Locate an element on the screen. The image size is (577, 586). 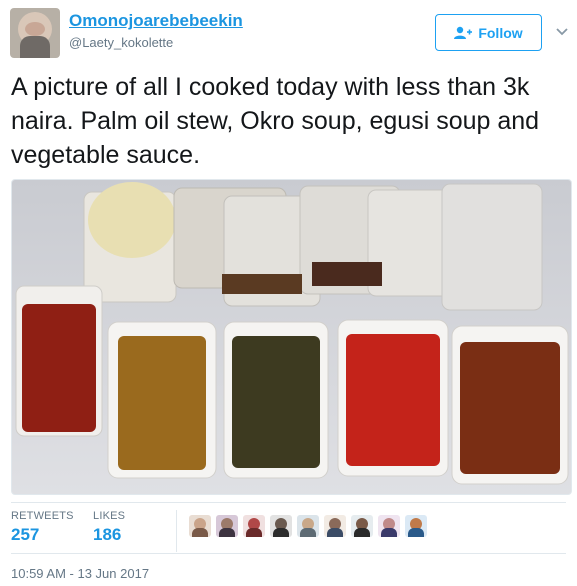
likes-stat: LIKES 186 is located at coordinates (109, 527).